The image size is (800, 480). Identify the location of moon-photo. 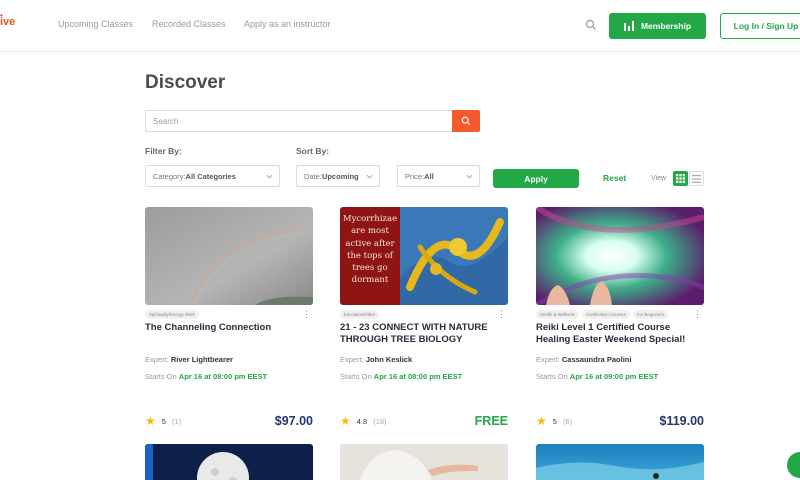
(229, 462).